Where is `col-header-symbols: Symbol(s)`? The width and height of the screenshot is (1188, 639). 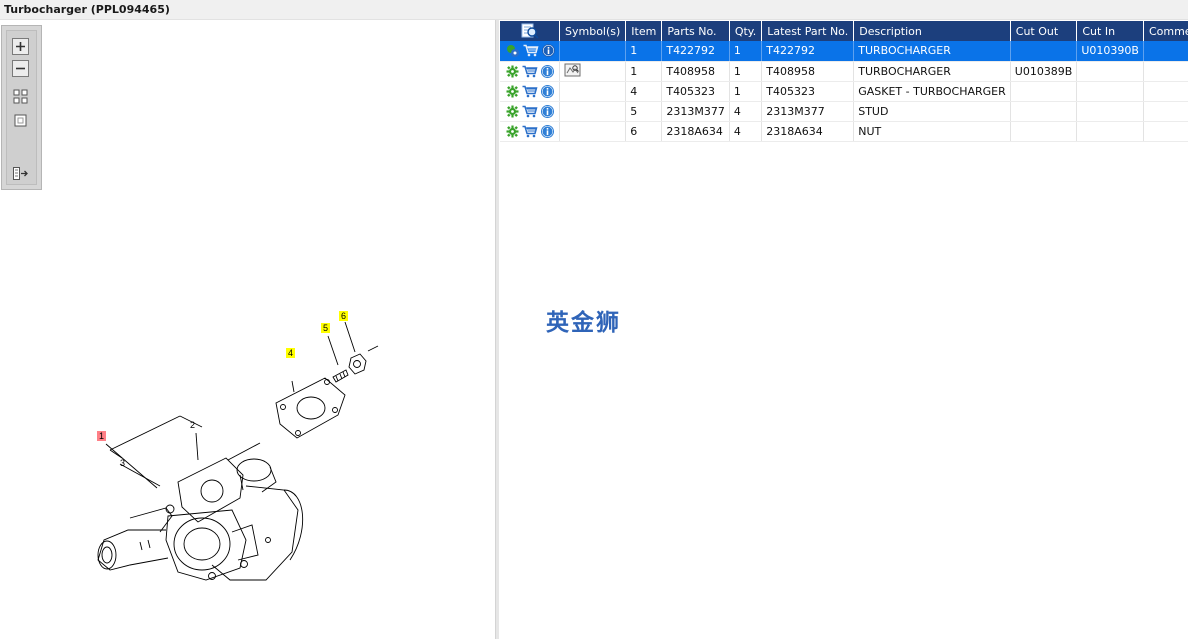 col-header-symbols: Symbol(s) is located at coordinates (593, 31).